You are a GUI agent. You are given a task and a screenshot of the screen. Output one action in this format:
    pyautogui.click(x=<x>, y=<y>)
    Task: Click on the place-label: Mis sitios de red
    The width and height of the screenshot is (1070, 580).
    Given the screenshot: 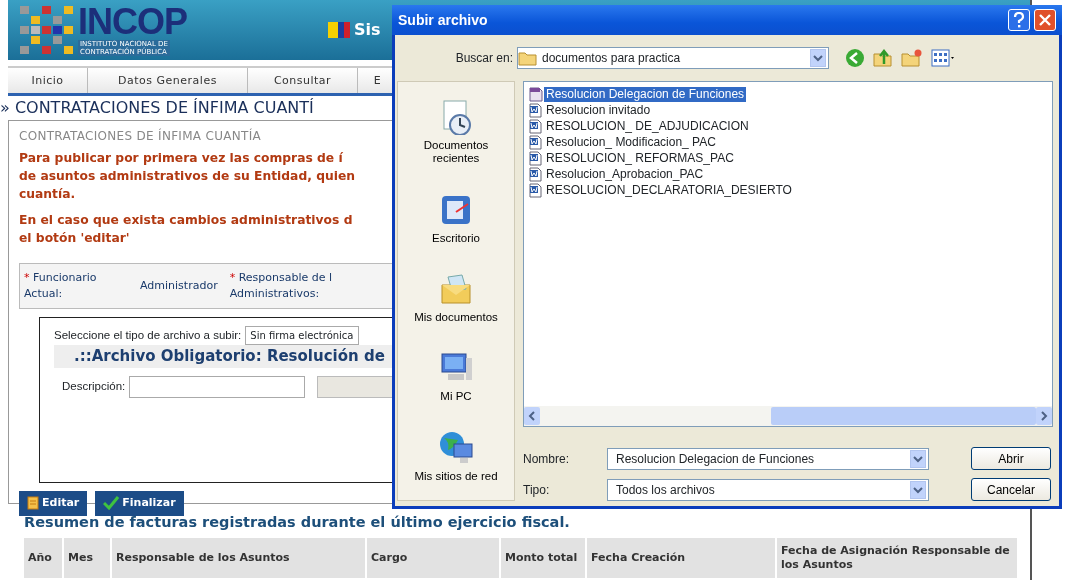 What is the action you would take?
    pyautogui.click(x=456, y=476)
    